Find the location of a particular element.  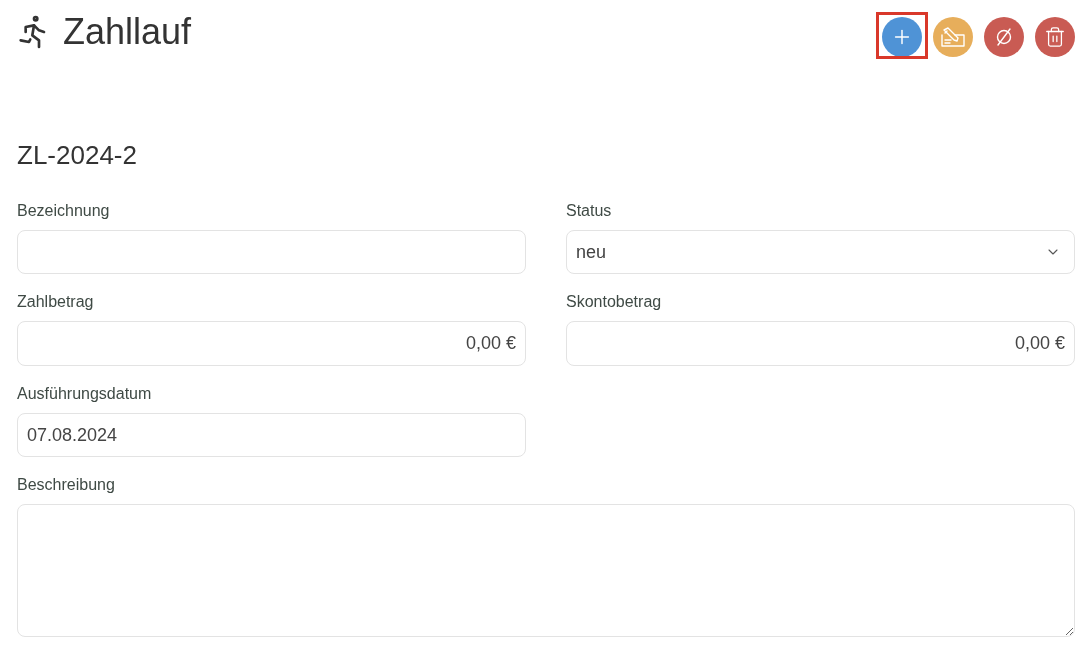

text-field is located at coordinates (271, 252).